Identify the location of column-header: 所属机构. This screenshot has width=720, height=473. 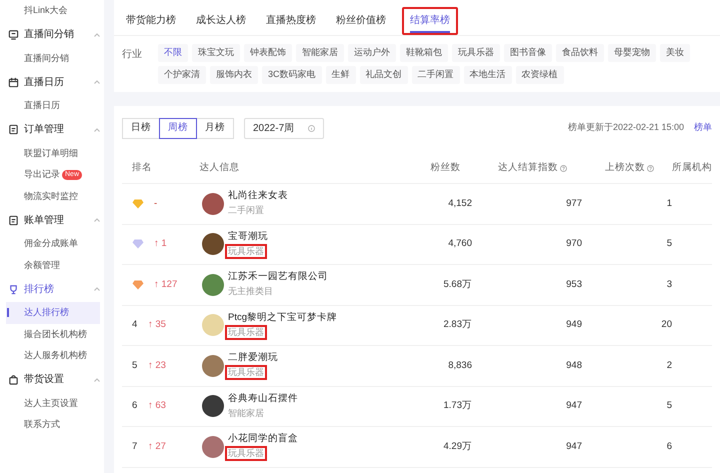
(692, 168).